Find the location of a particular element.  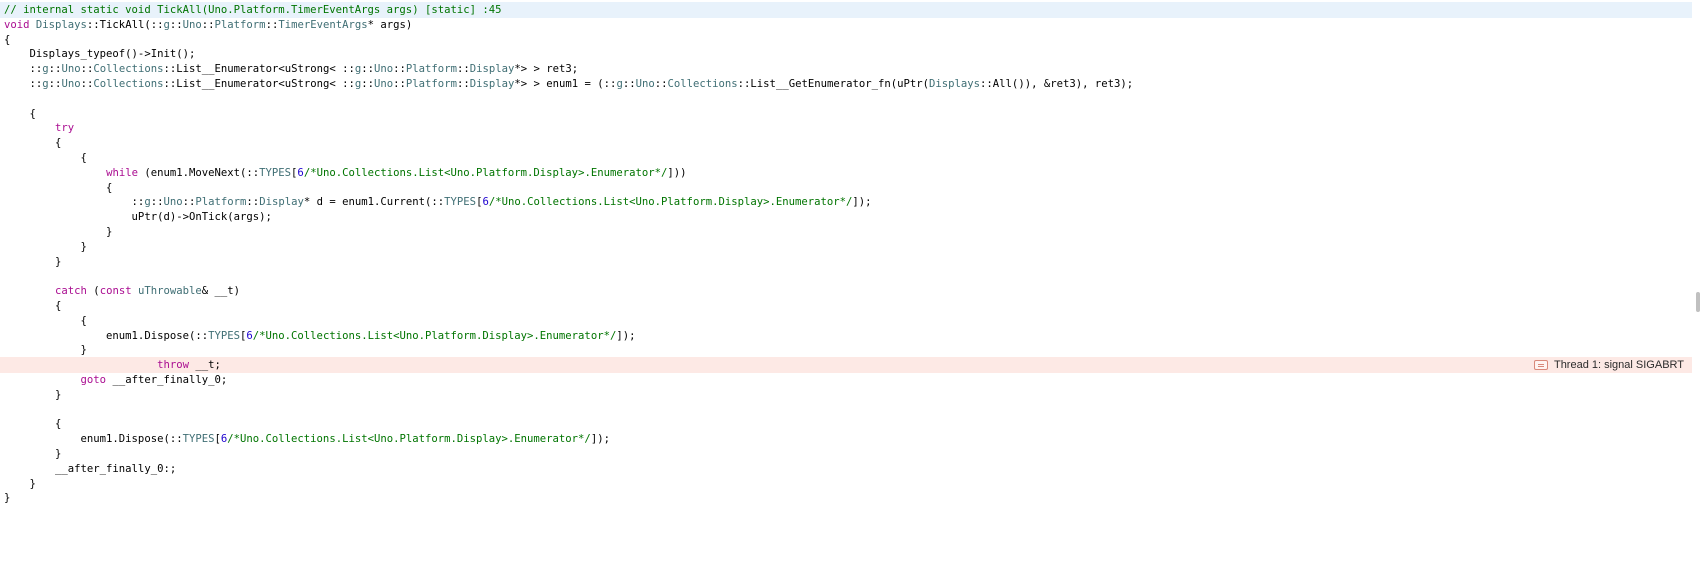

code-line: Displays_typeof()->Init(); is located at coordinates (846, 54).